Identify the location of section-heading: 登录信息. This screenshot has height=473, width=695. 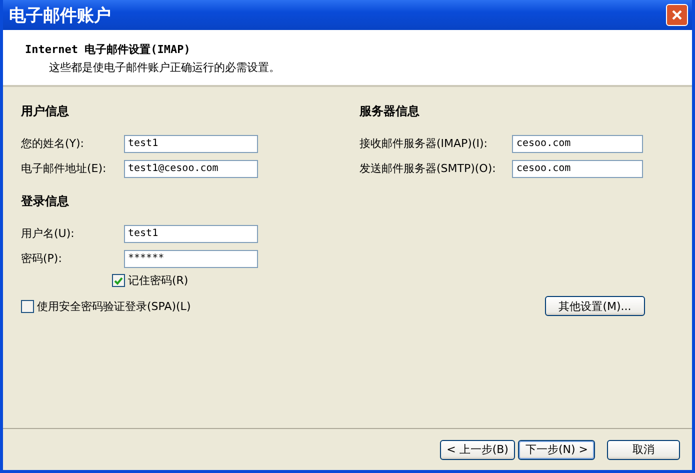
(45, 201).